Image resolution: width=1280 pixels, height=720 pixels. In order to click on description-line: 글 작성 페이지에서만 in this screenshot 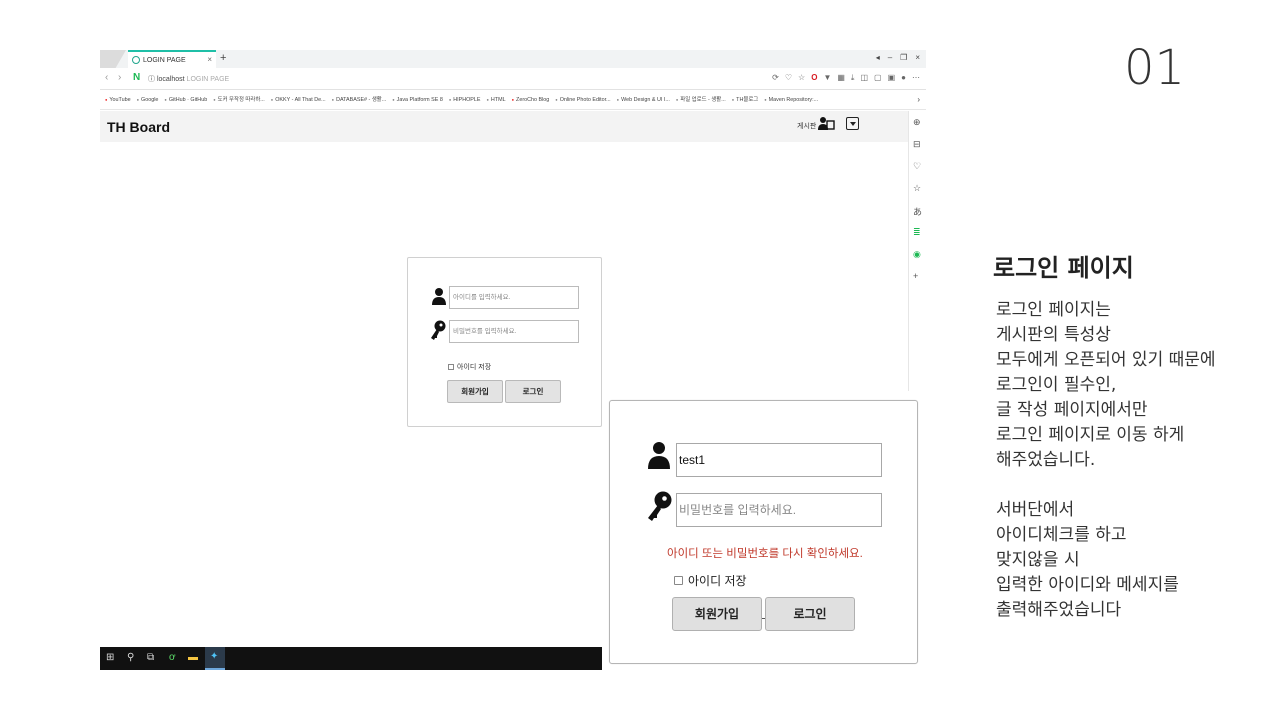, I will do `click(1072, 410)`.